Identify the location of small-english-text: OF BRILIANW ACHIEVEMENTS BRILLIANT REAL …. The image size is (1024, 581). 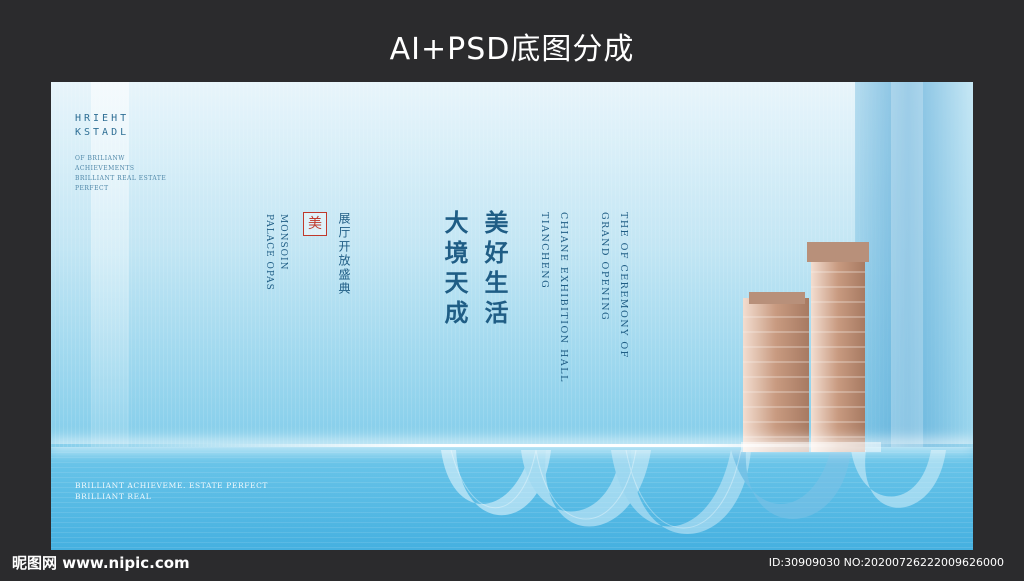
(120, 174).